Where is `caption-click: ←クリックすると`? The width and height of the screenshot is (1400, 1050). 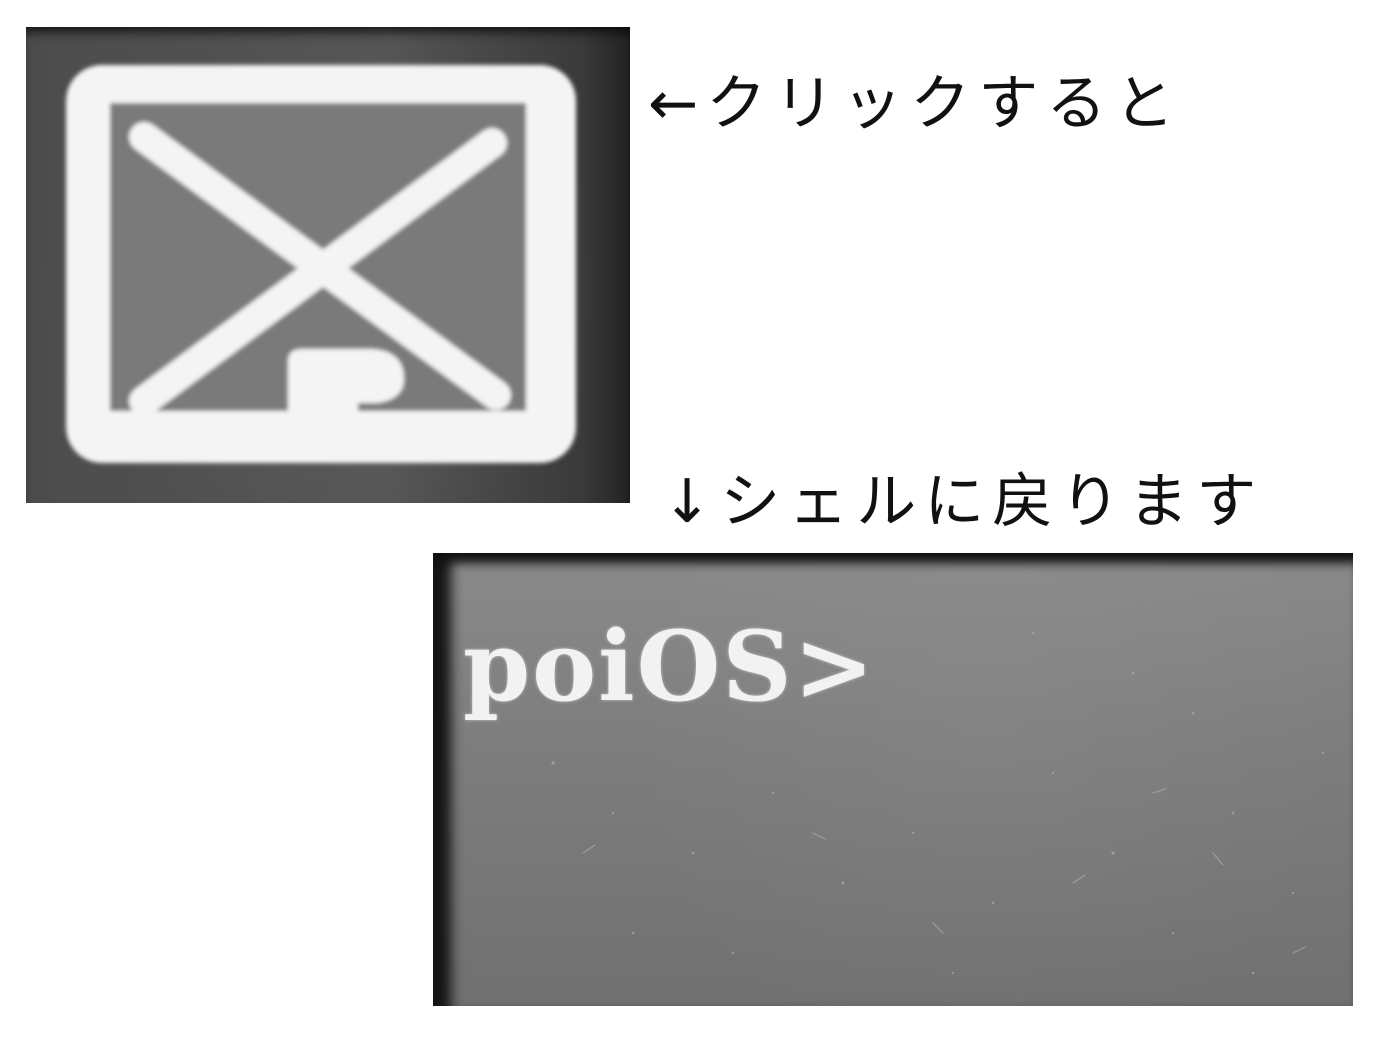
caption-click: ←クリックすると is located at coordinates (915, 104).